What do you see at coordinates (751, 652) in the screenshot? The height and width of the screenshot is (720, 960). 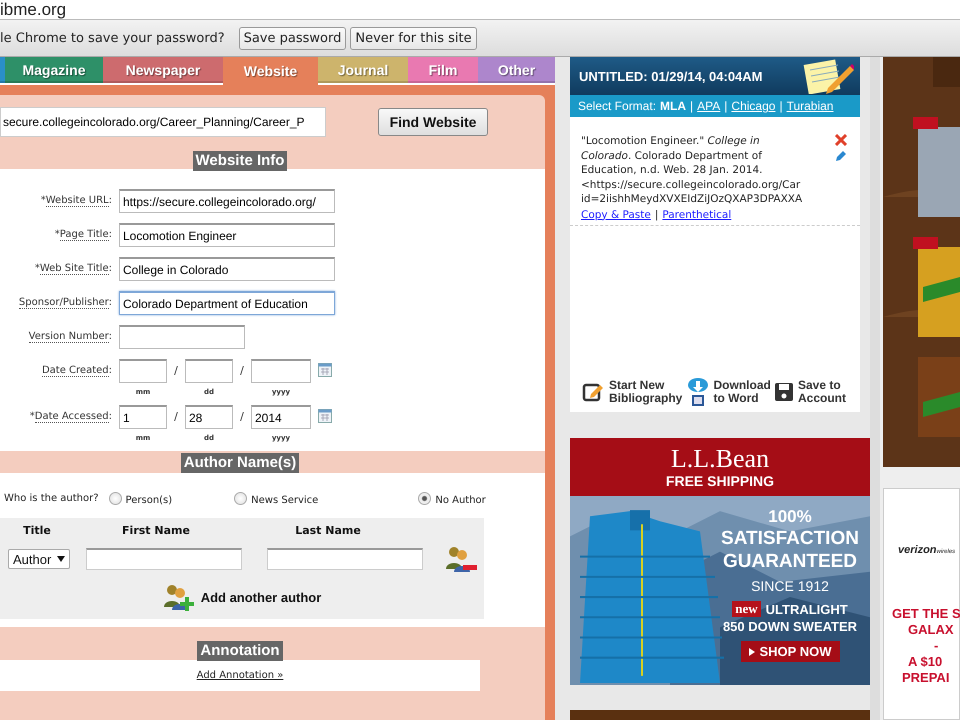 I see `play-arrow-icon` at bounding box center [751, 652].